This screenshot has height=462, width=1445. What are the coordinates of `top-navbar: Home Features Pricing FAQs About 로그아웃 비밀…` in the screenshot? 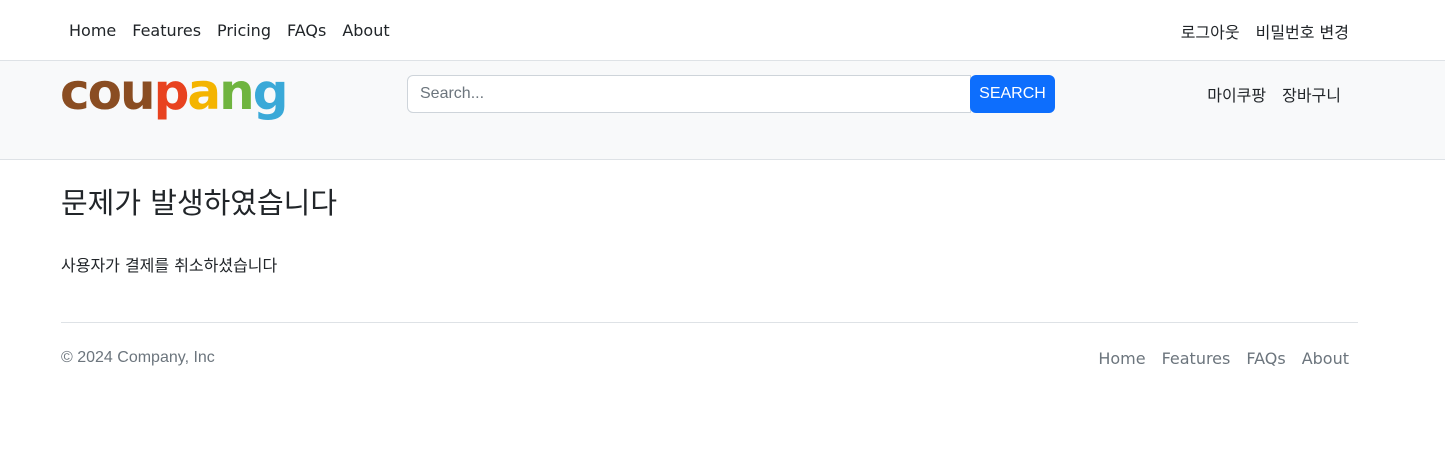 It's located at (722, 30).